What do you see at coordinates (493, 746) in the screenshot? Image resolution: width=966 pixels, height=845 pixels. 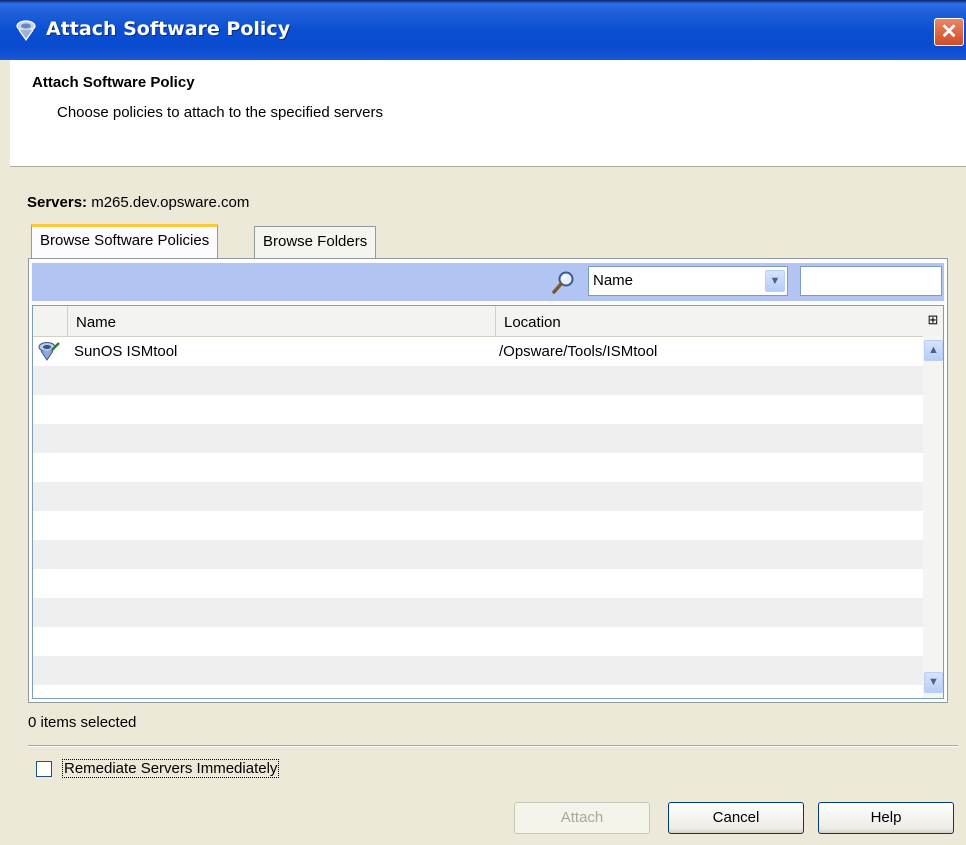 I see `divider` at bounding box center [493, 746].